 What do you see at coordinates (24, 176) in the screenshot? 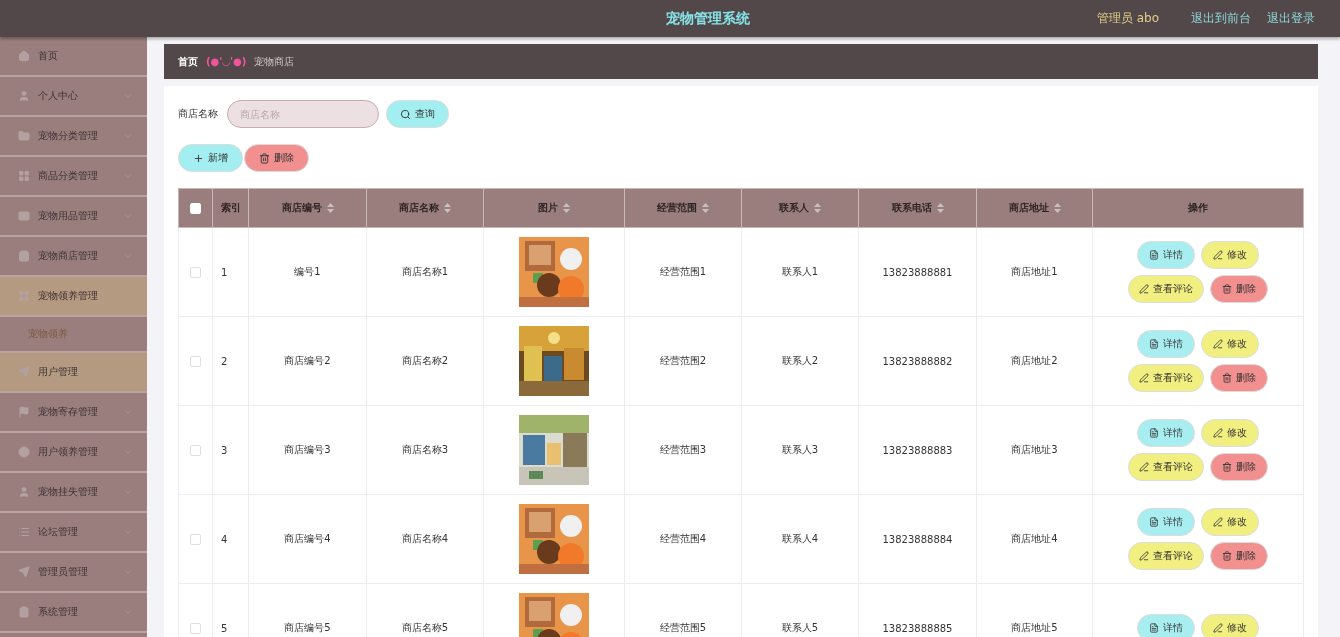
I see `grid-icon` at bounding box center [24, 176].